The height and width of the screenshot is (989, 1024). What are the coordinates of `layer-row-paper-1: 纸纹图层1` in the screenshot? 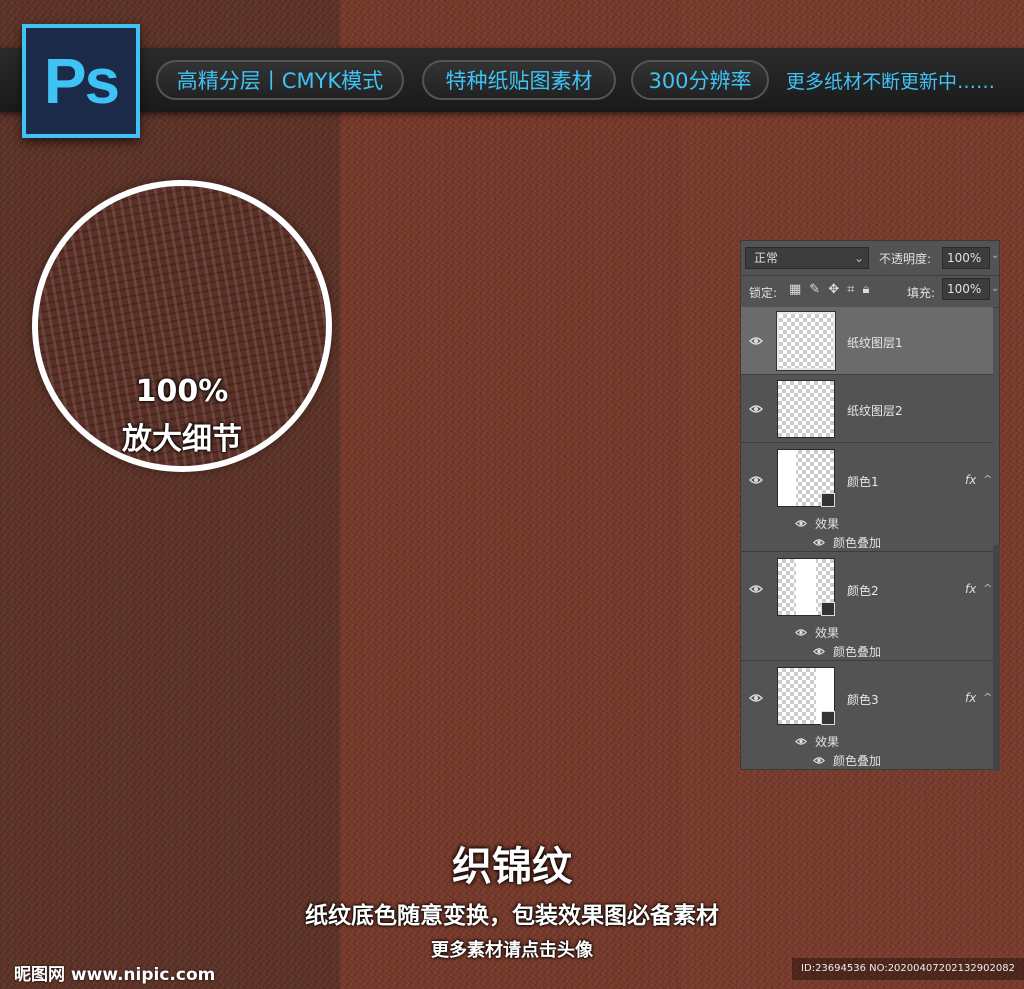 It's located at (867, 341).